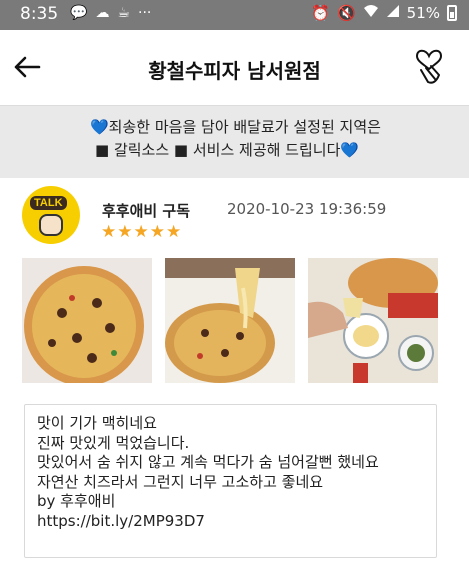 The image size is (469, 562). Describe the element at coordinates (39, 14) in the screenshot. I see `status-time: 8:35` at that location.